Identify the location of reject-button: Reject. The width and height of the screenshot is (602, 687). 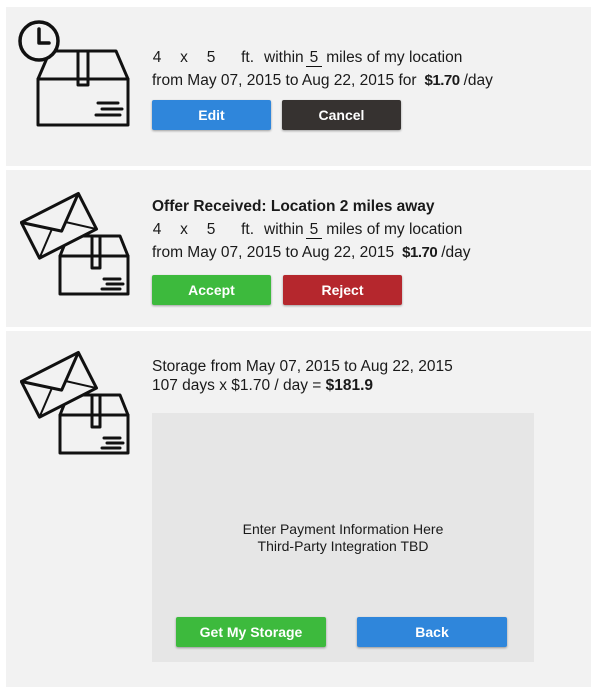
(342, 290).